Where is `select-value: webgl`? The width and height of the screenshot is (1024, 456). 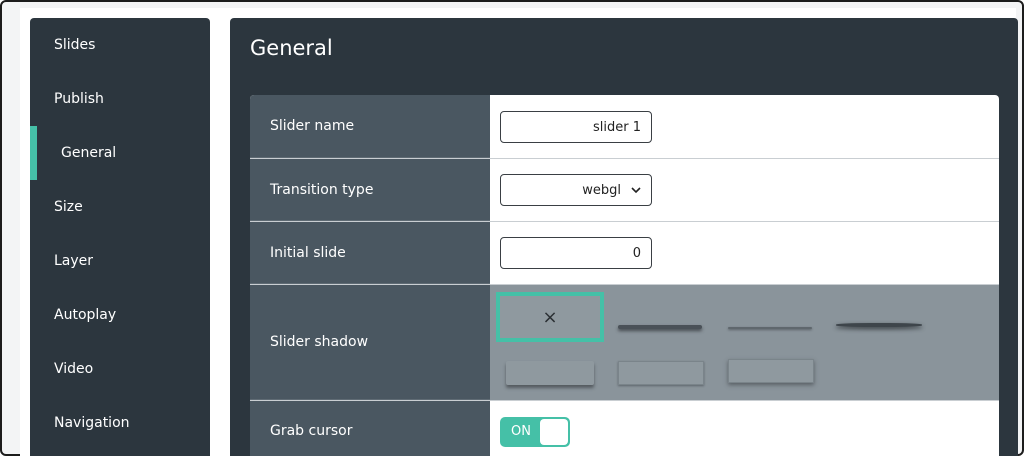 select-value: webgl is located at coordinates (601, 190).